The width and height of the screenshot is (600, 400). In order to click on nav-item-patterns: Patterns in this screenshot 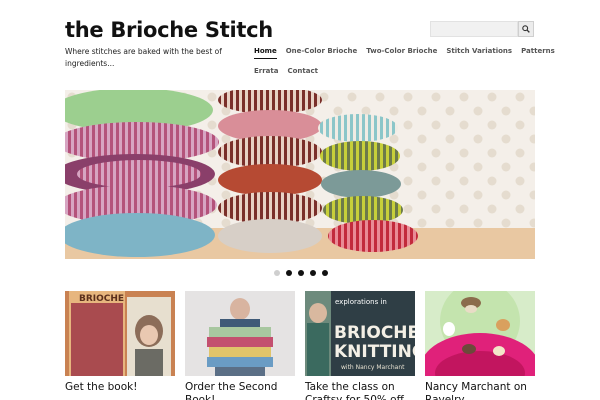, I will do `click(538, 52)`.